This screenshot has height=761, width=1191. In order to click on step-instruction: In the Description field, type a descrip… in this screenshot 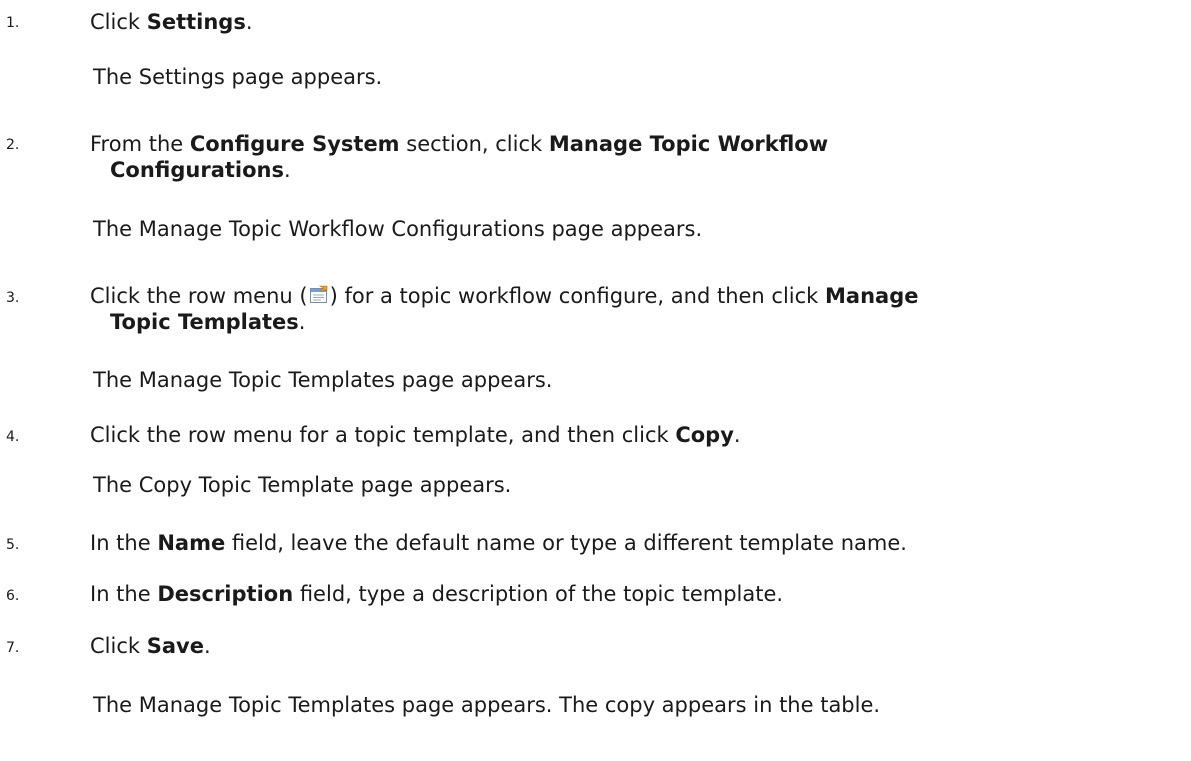, I will do `click(437, 594)`.